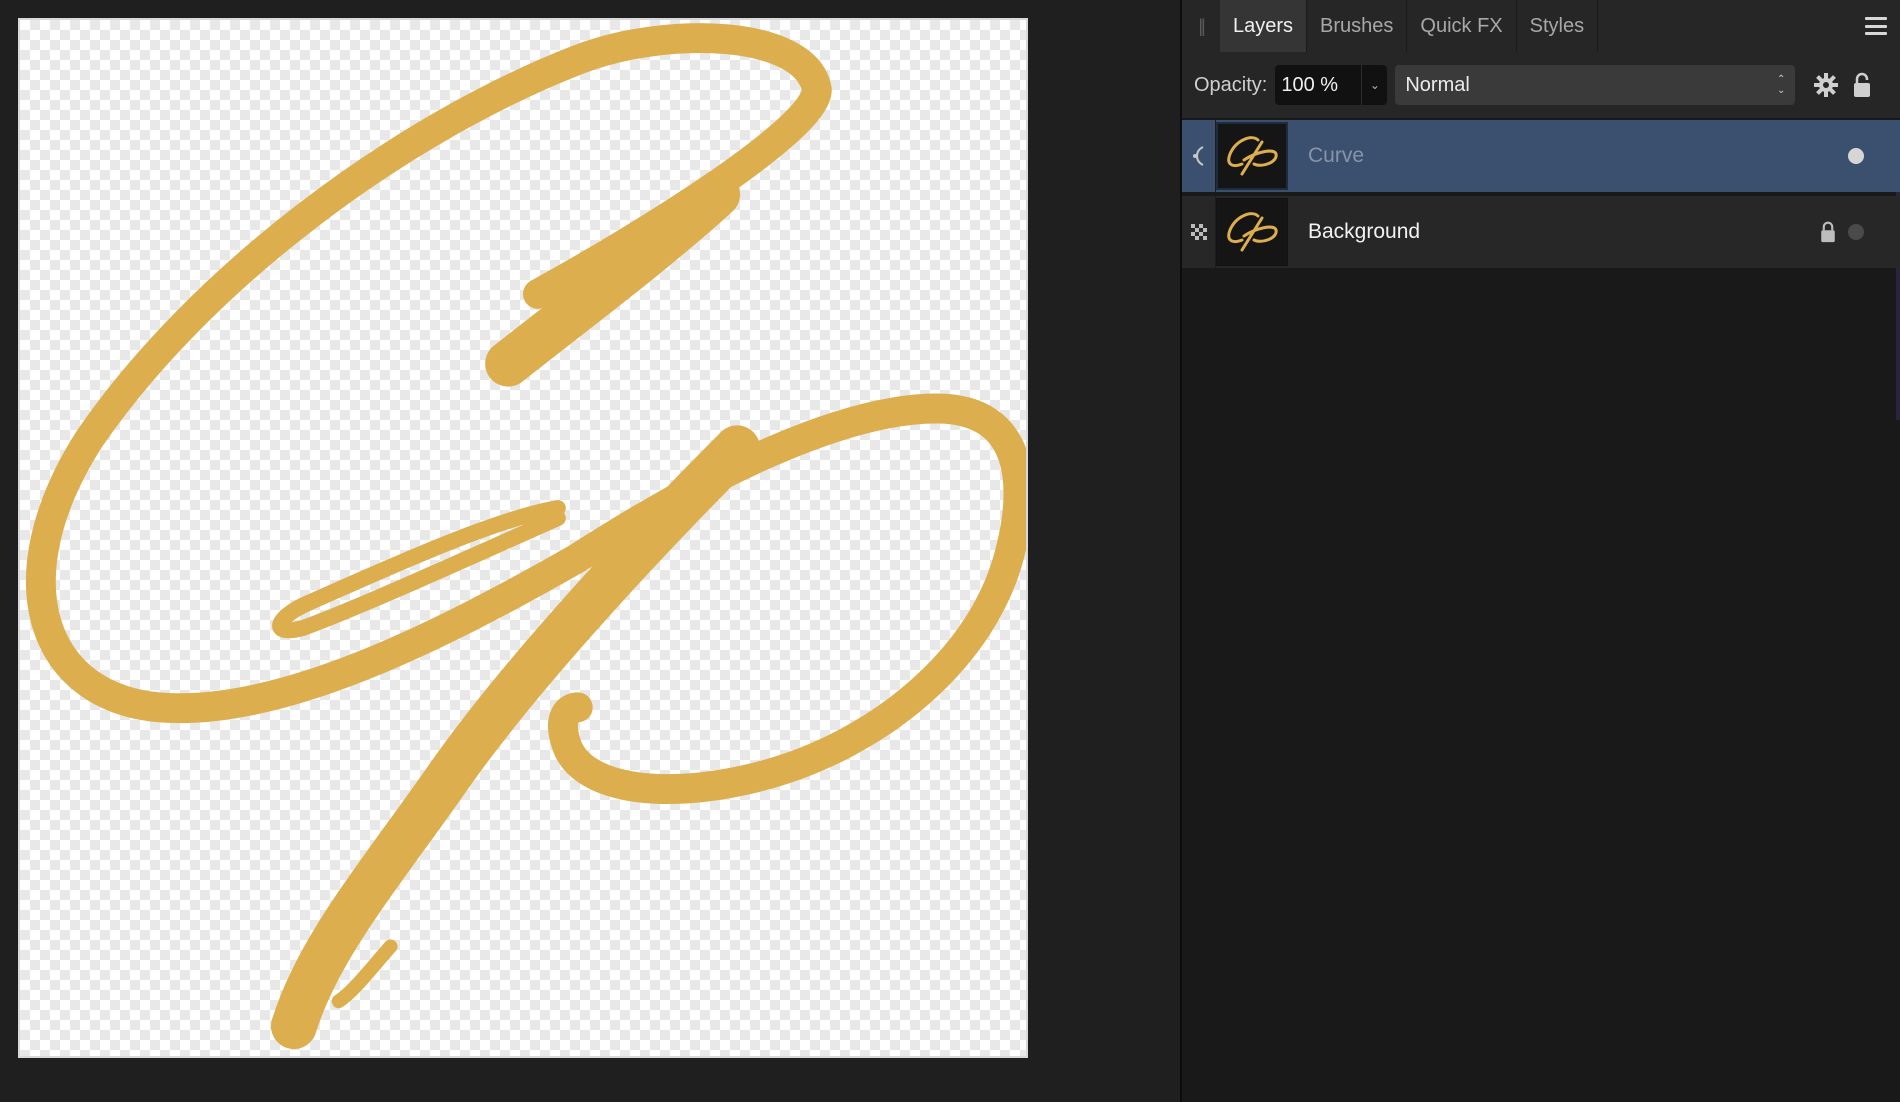  I want to click on tab-quick-fx: Quick FX, so click(1462, 26).